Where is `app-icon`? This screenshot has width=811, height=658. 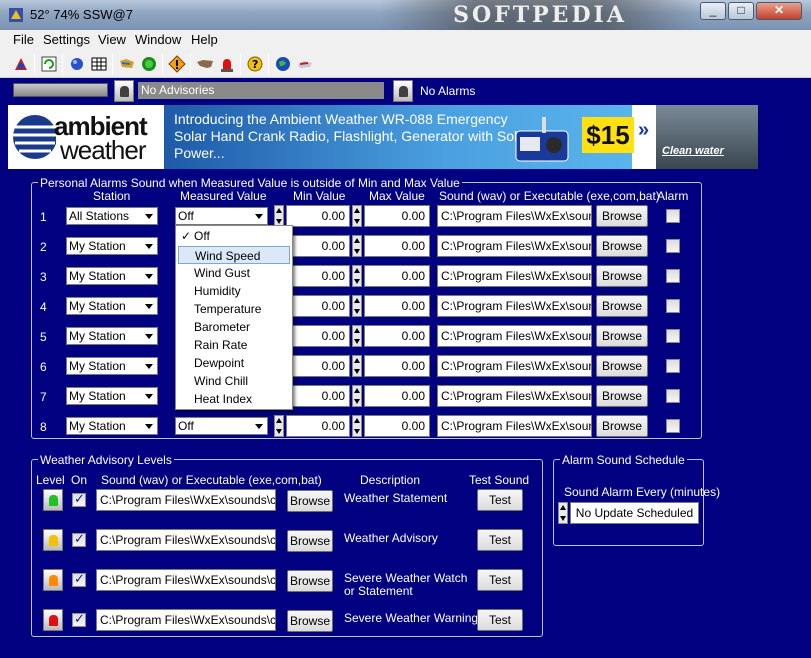 app-icon is located at coordinates (21, 64).